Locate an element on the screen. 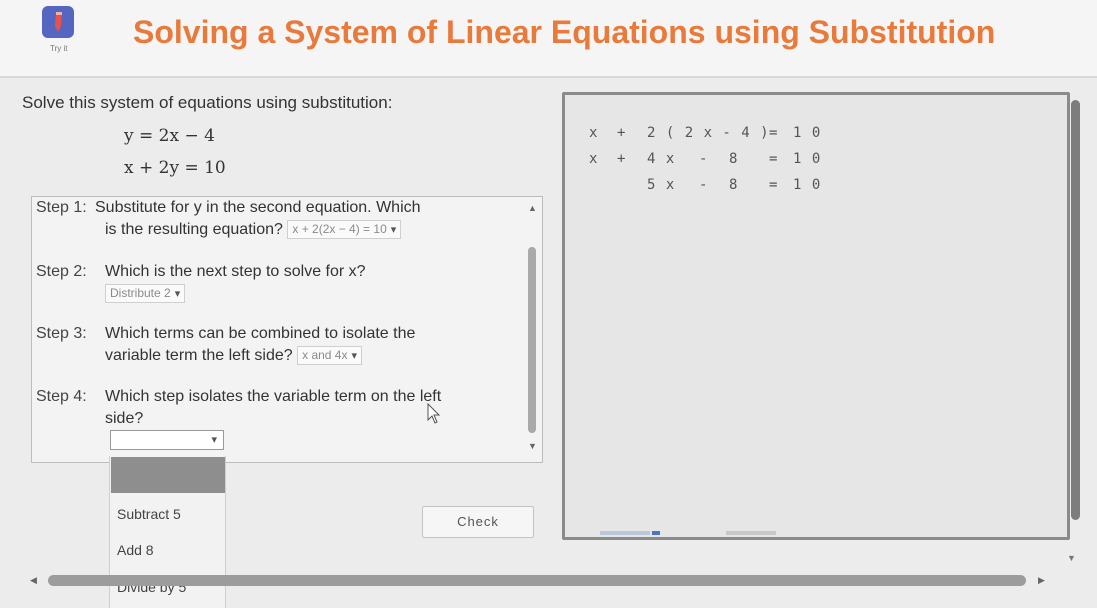 The image size is (1097, 608). step3-label: Step 3: is located at coordinates (61, 333).